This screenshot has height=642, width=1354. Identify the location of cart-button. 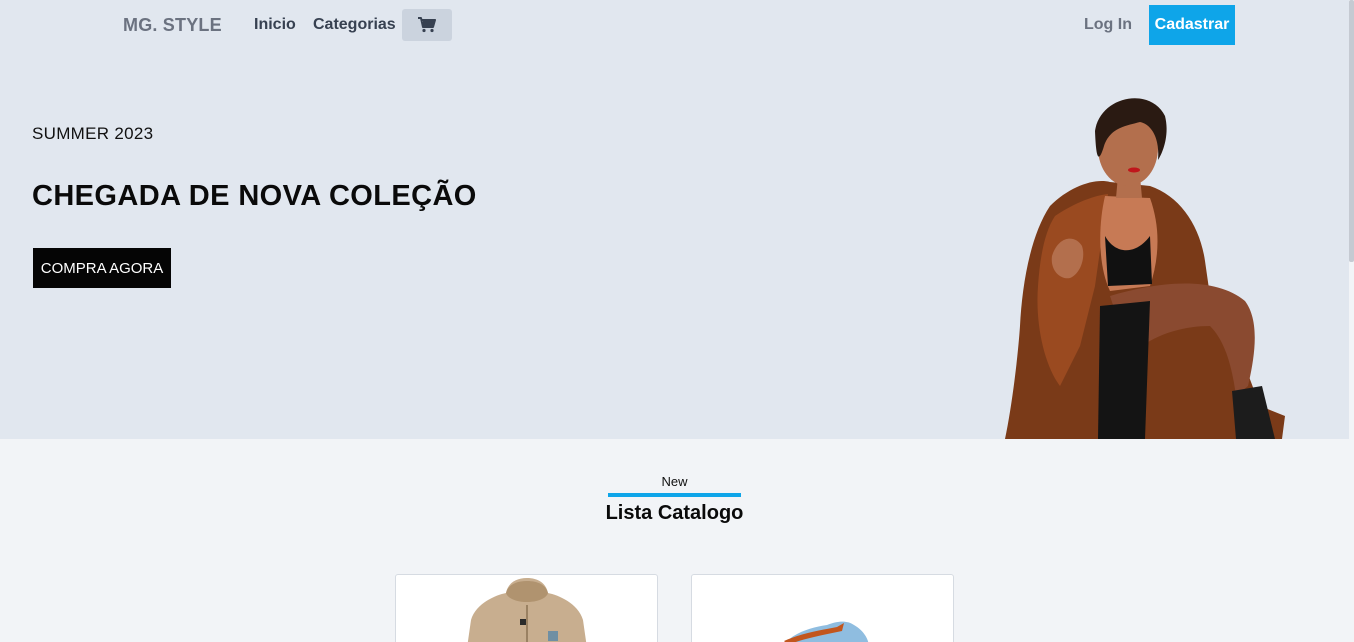
(427, 25).